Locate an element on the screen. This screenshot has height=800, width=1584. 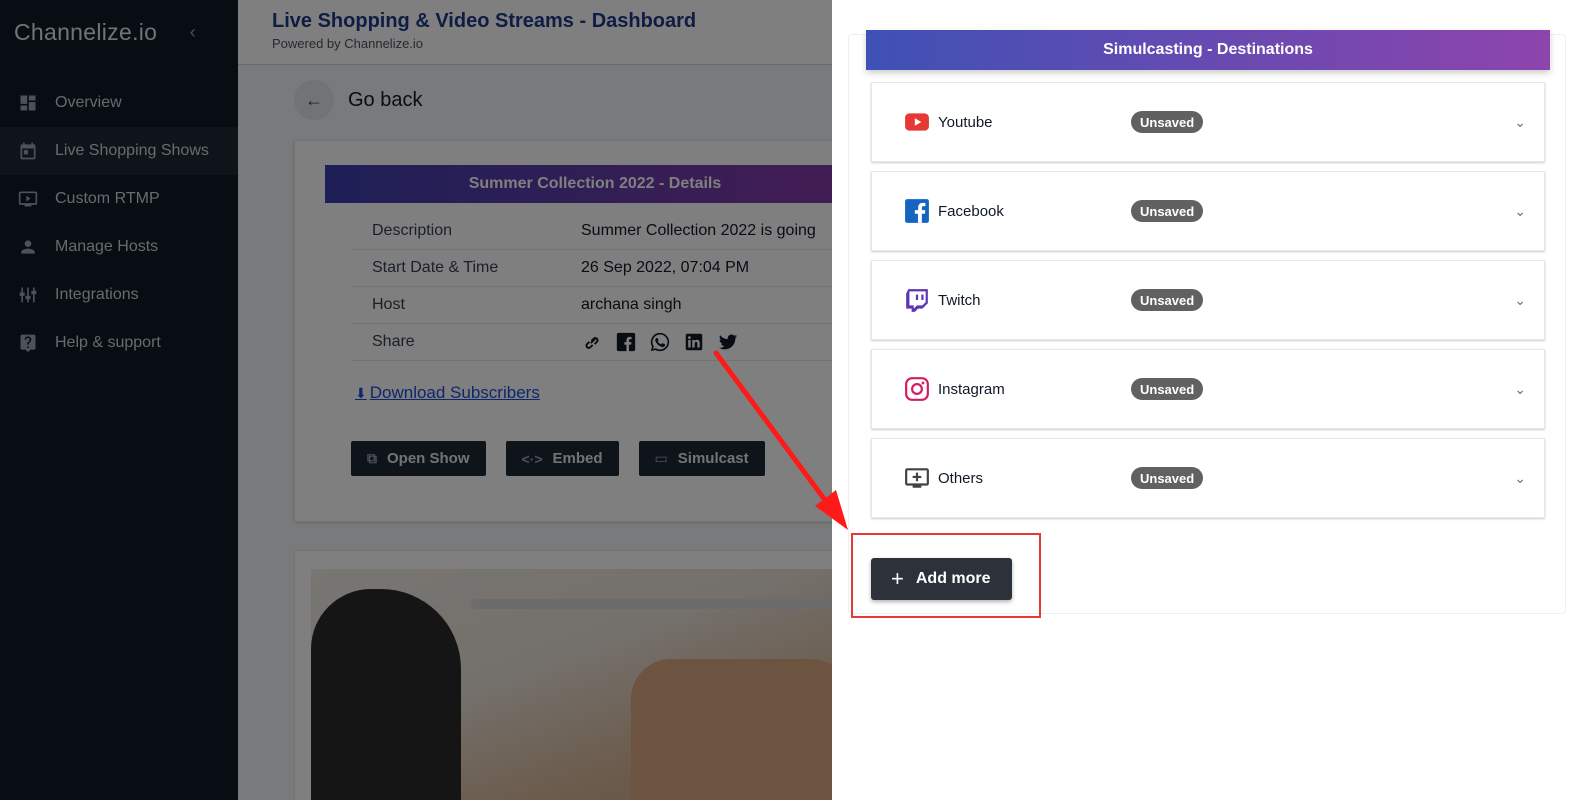
instagram-icon is located at coordinates (917, 389).